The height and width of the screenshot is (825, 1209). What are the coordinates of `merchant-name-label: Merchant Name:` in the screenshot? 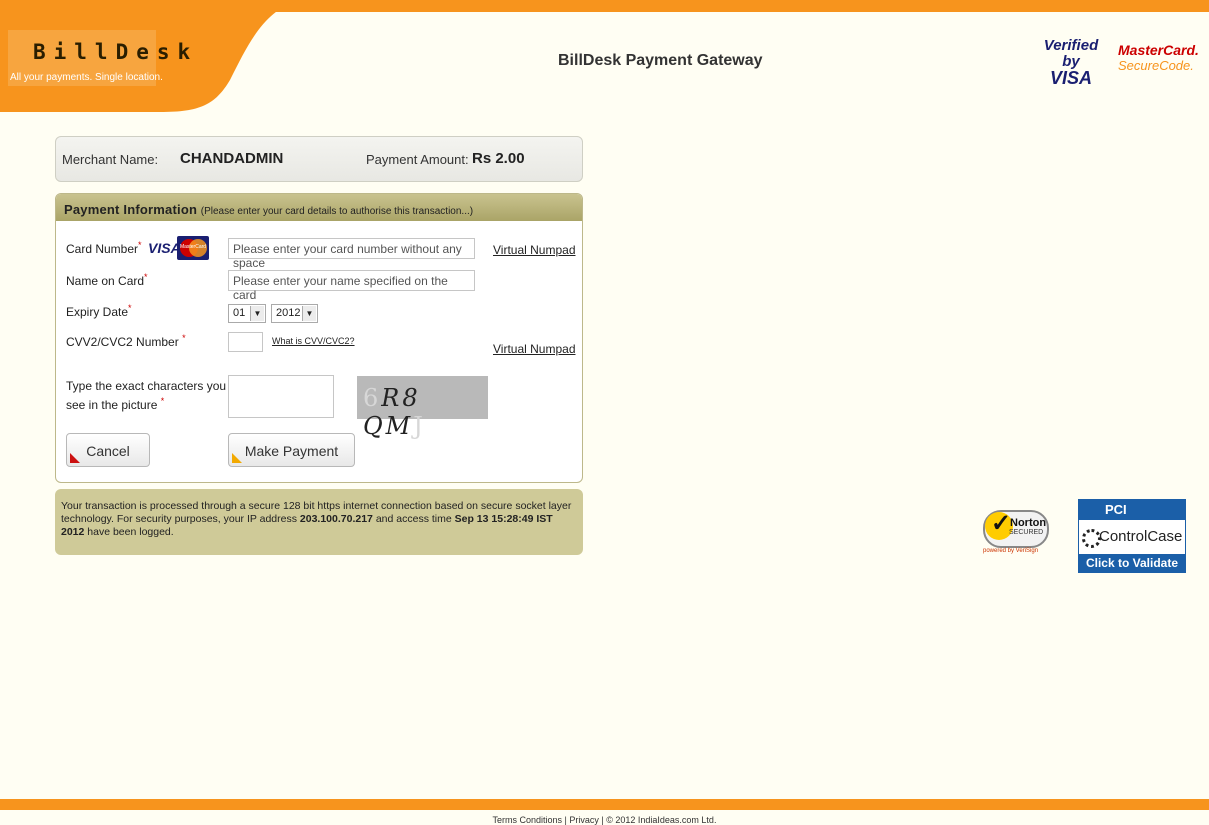 It's located at (110, 159).